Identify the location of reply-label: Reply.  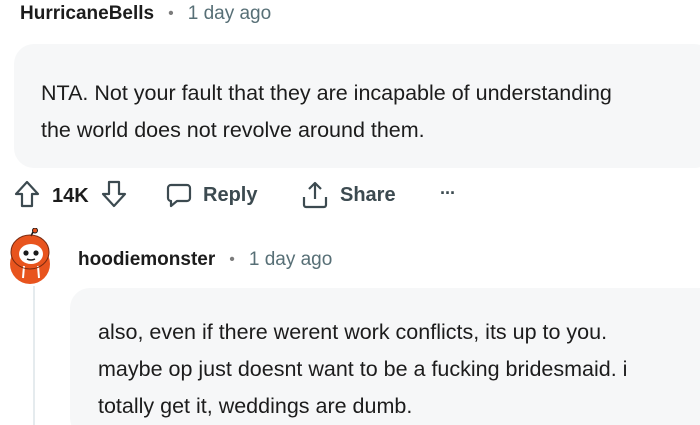
(230, 194).